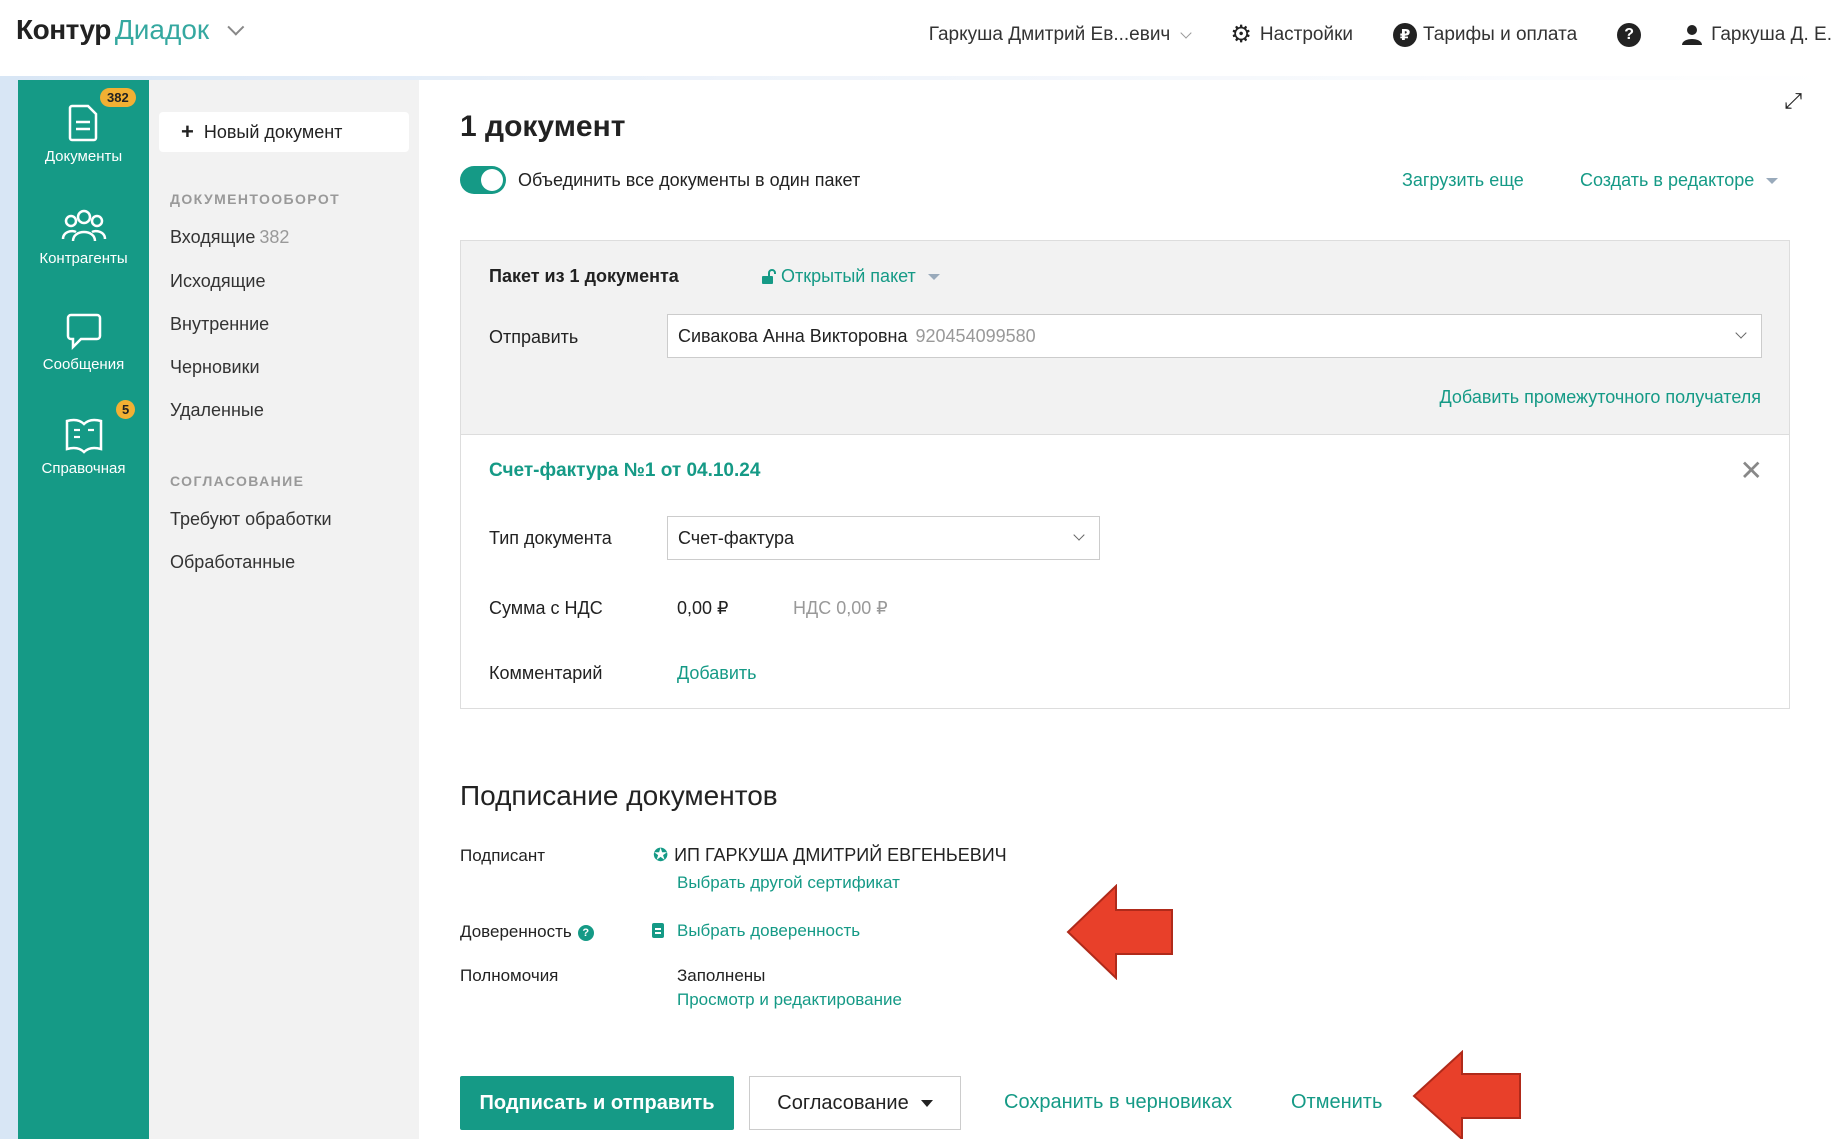 The image size is (1832, 1139). I want to click on gear-icon: ⚙, so click(1241, 34).